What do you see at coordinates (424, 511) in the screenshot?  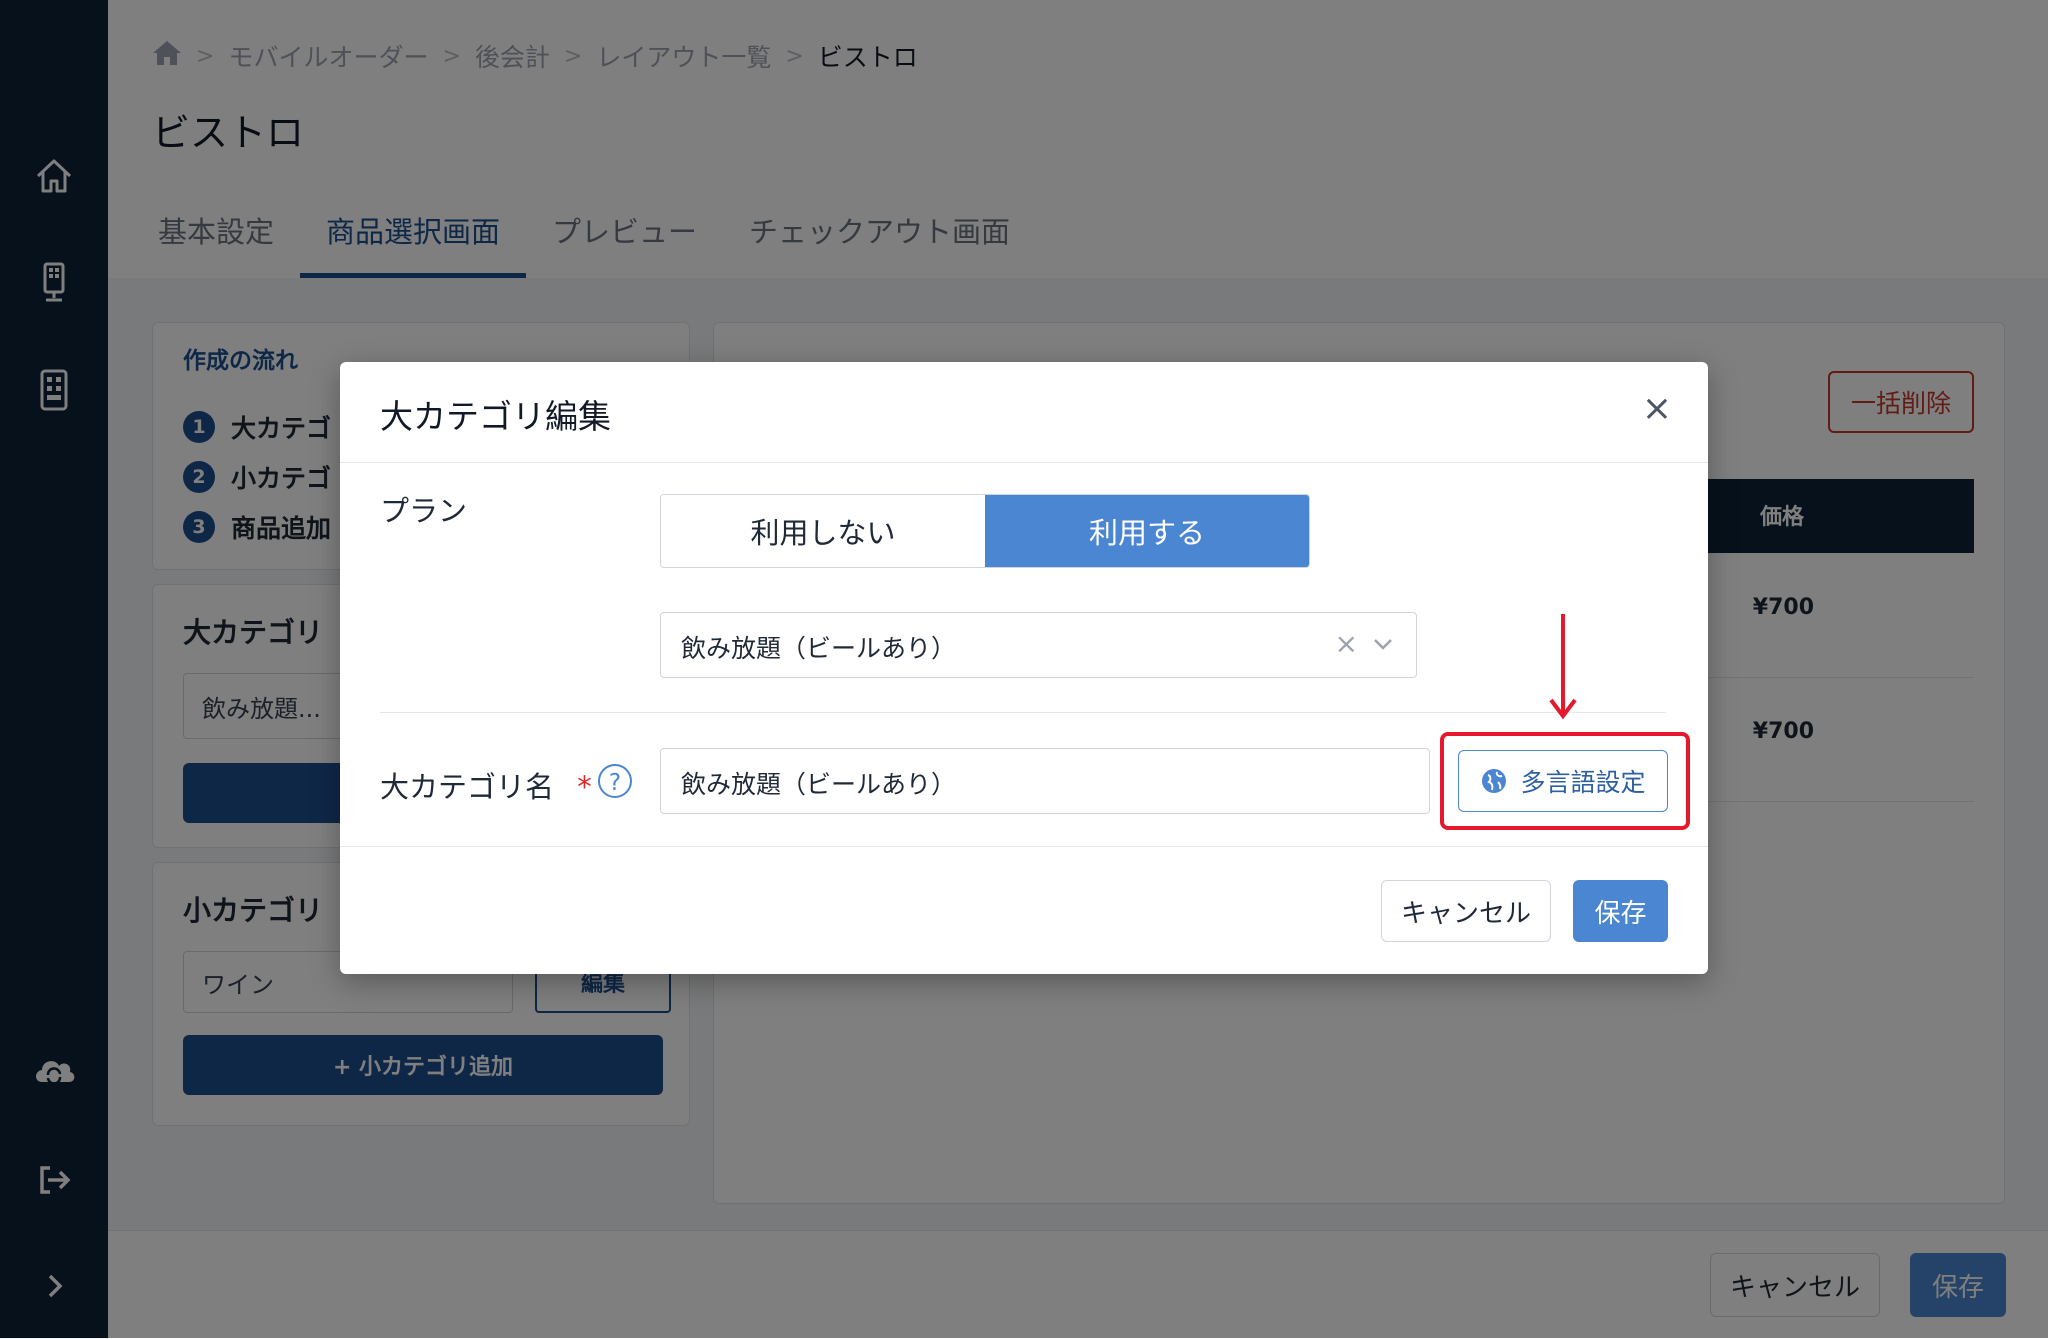 I see `plan-label: プラン` at bounding box center [424, 511].